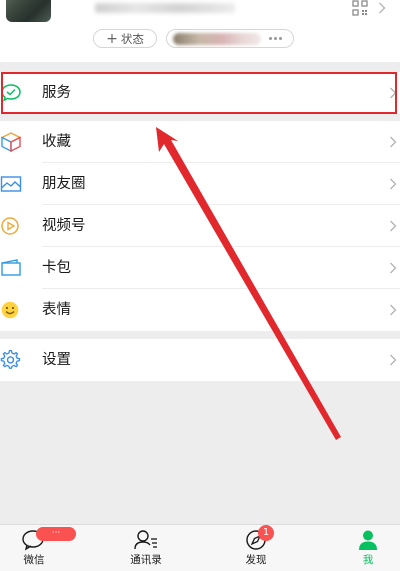 This screenshot has height=571, width=400. I want to click on person-icon, so click(368, 540).